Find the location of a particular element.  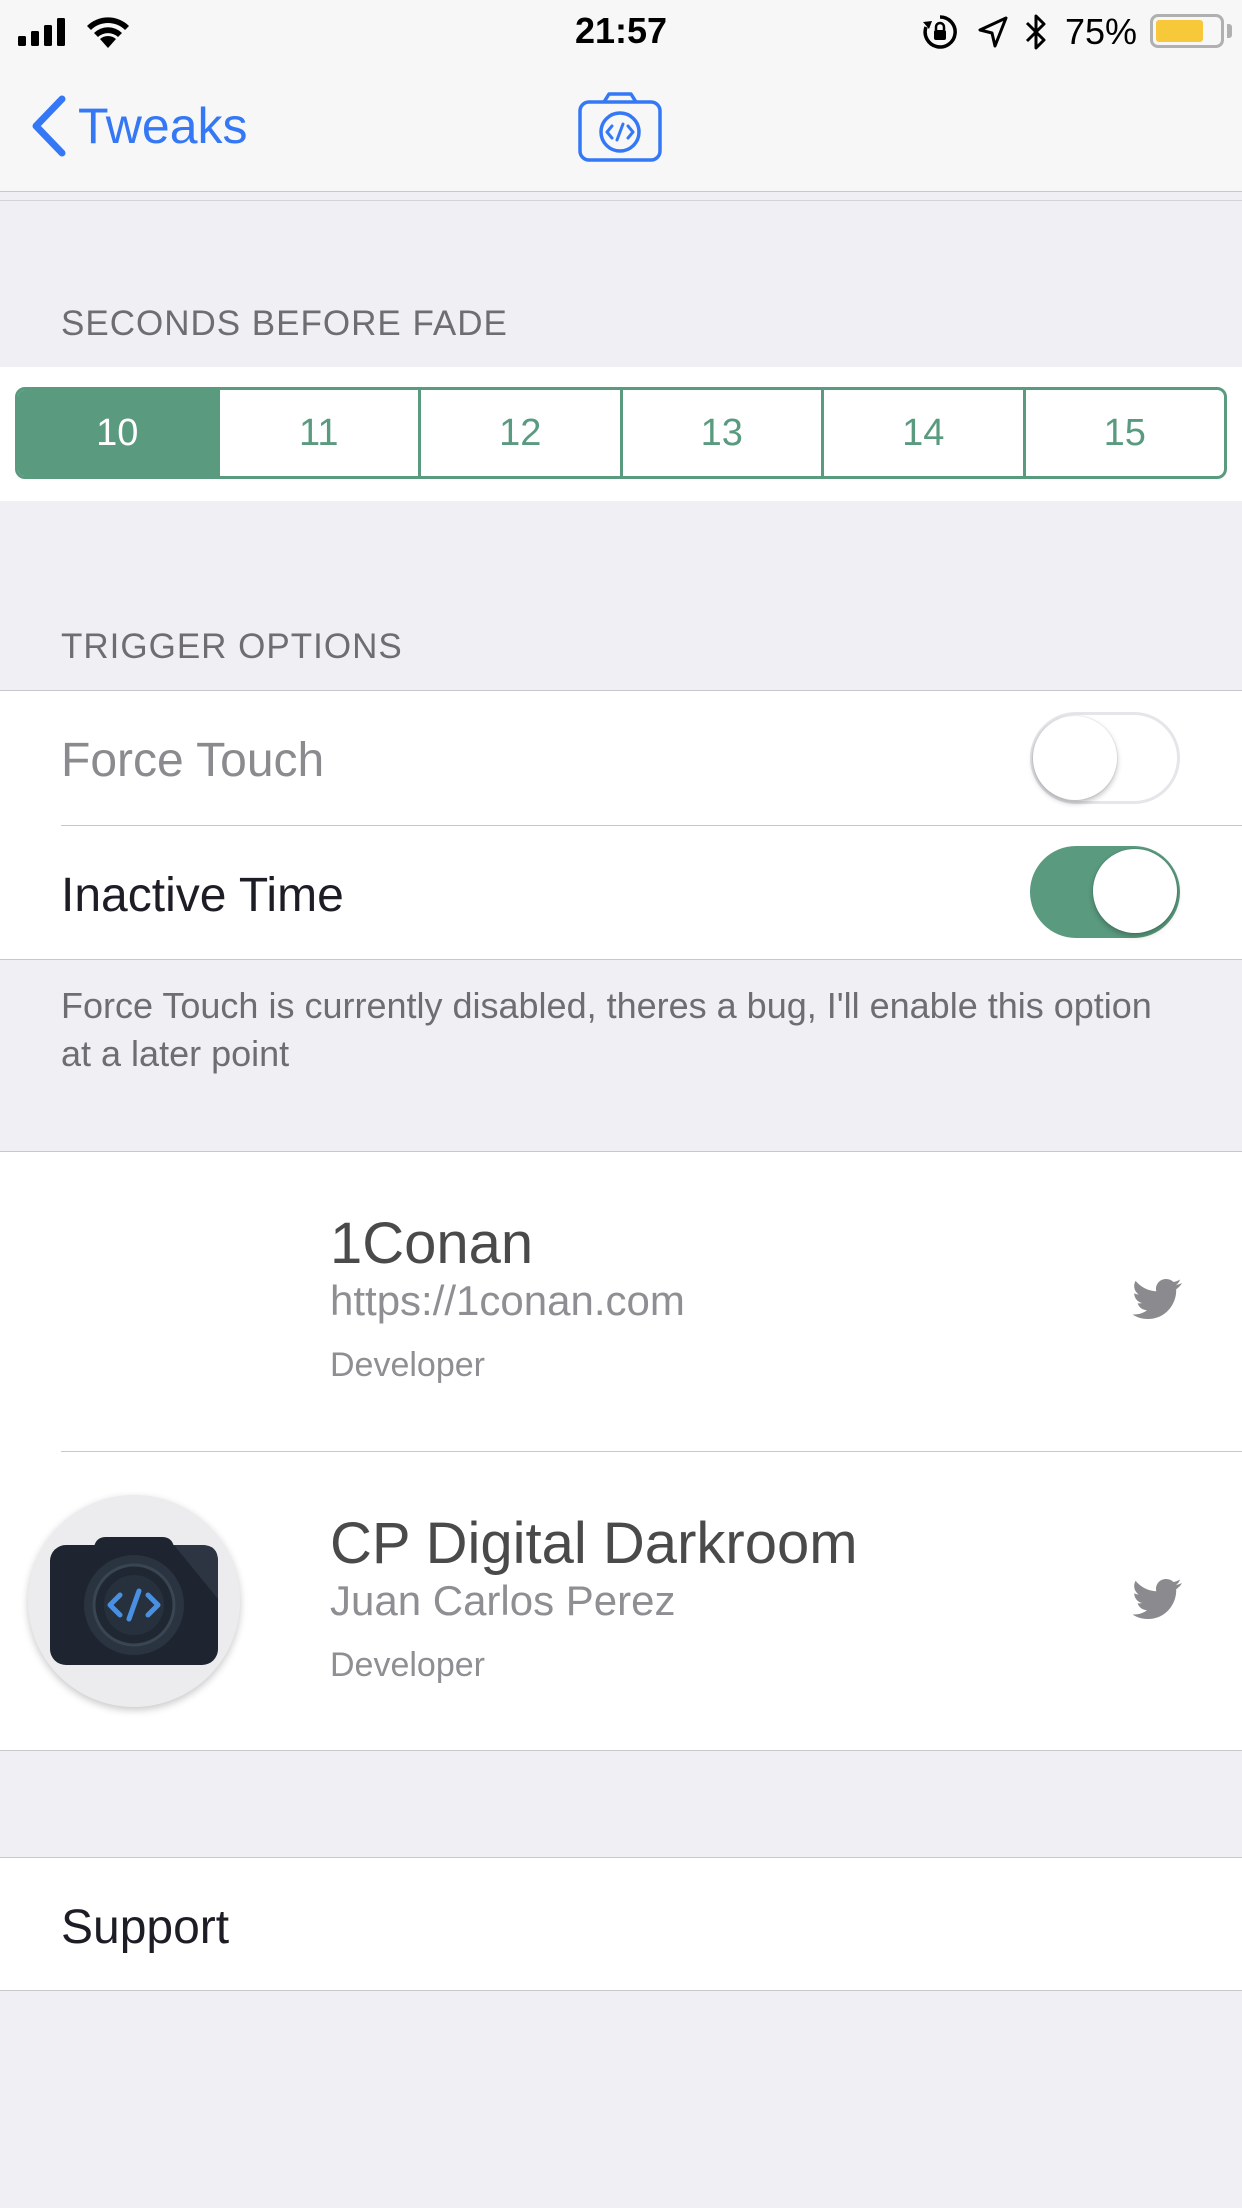

segment-14: 14 is located at coordinates (922, 433).